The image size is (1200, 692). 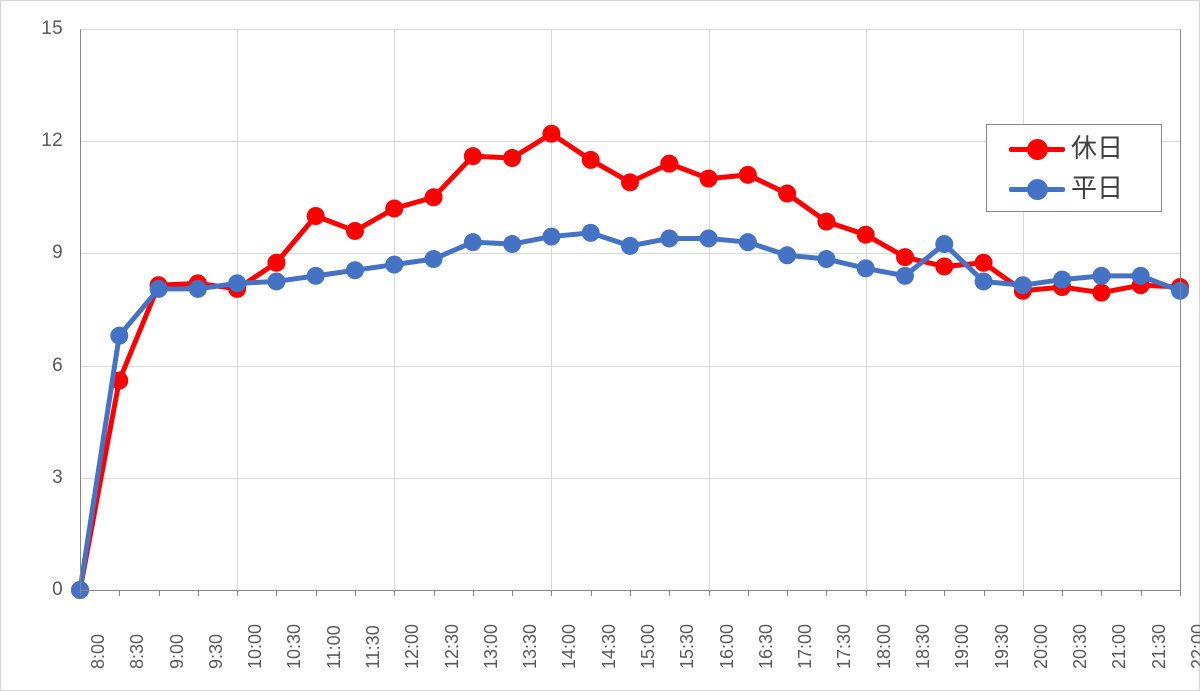 I want to click on legend-item-holiday: 休日, so click(x=1074, y=149).